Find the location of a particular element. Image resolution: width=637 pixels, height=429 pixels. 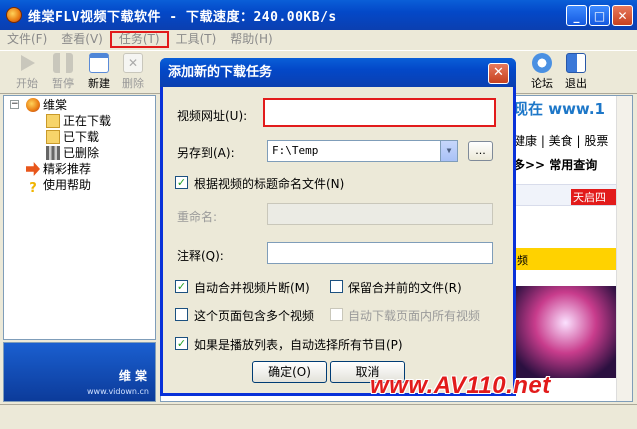

app-logo-icon is located at coordinates (14, 15).